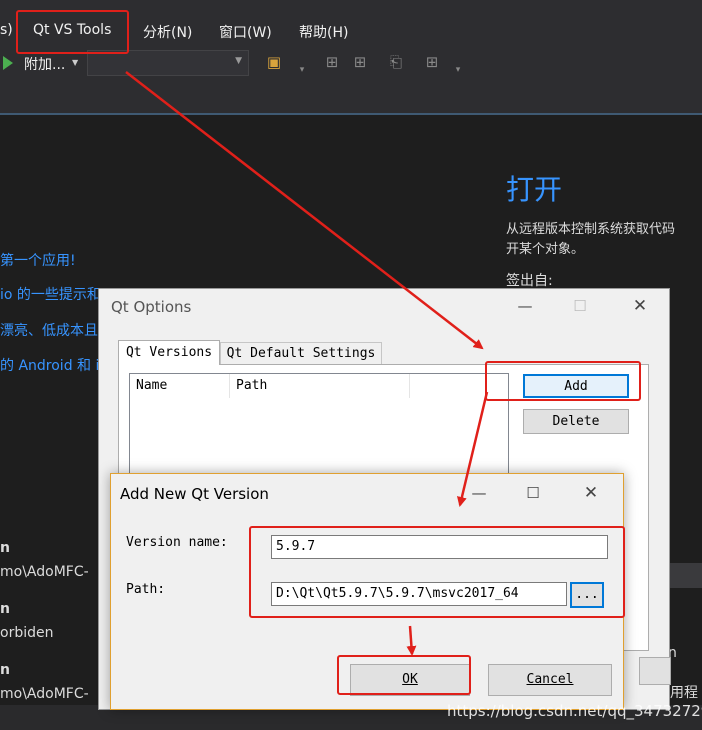 This screenshot has width=702, height=730. Describe the element at coordinates (6, 30) in the screenshot. I see `menu-item-partial: s)` at that location.